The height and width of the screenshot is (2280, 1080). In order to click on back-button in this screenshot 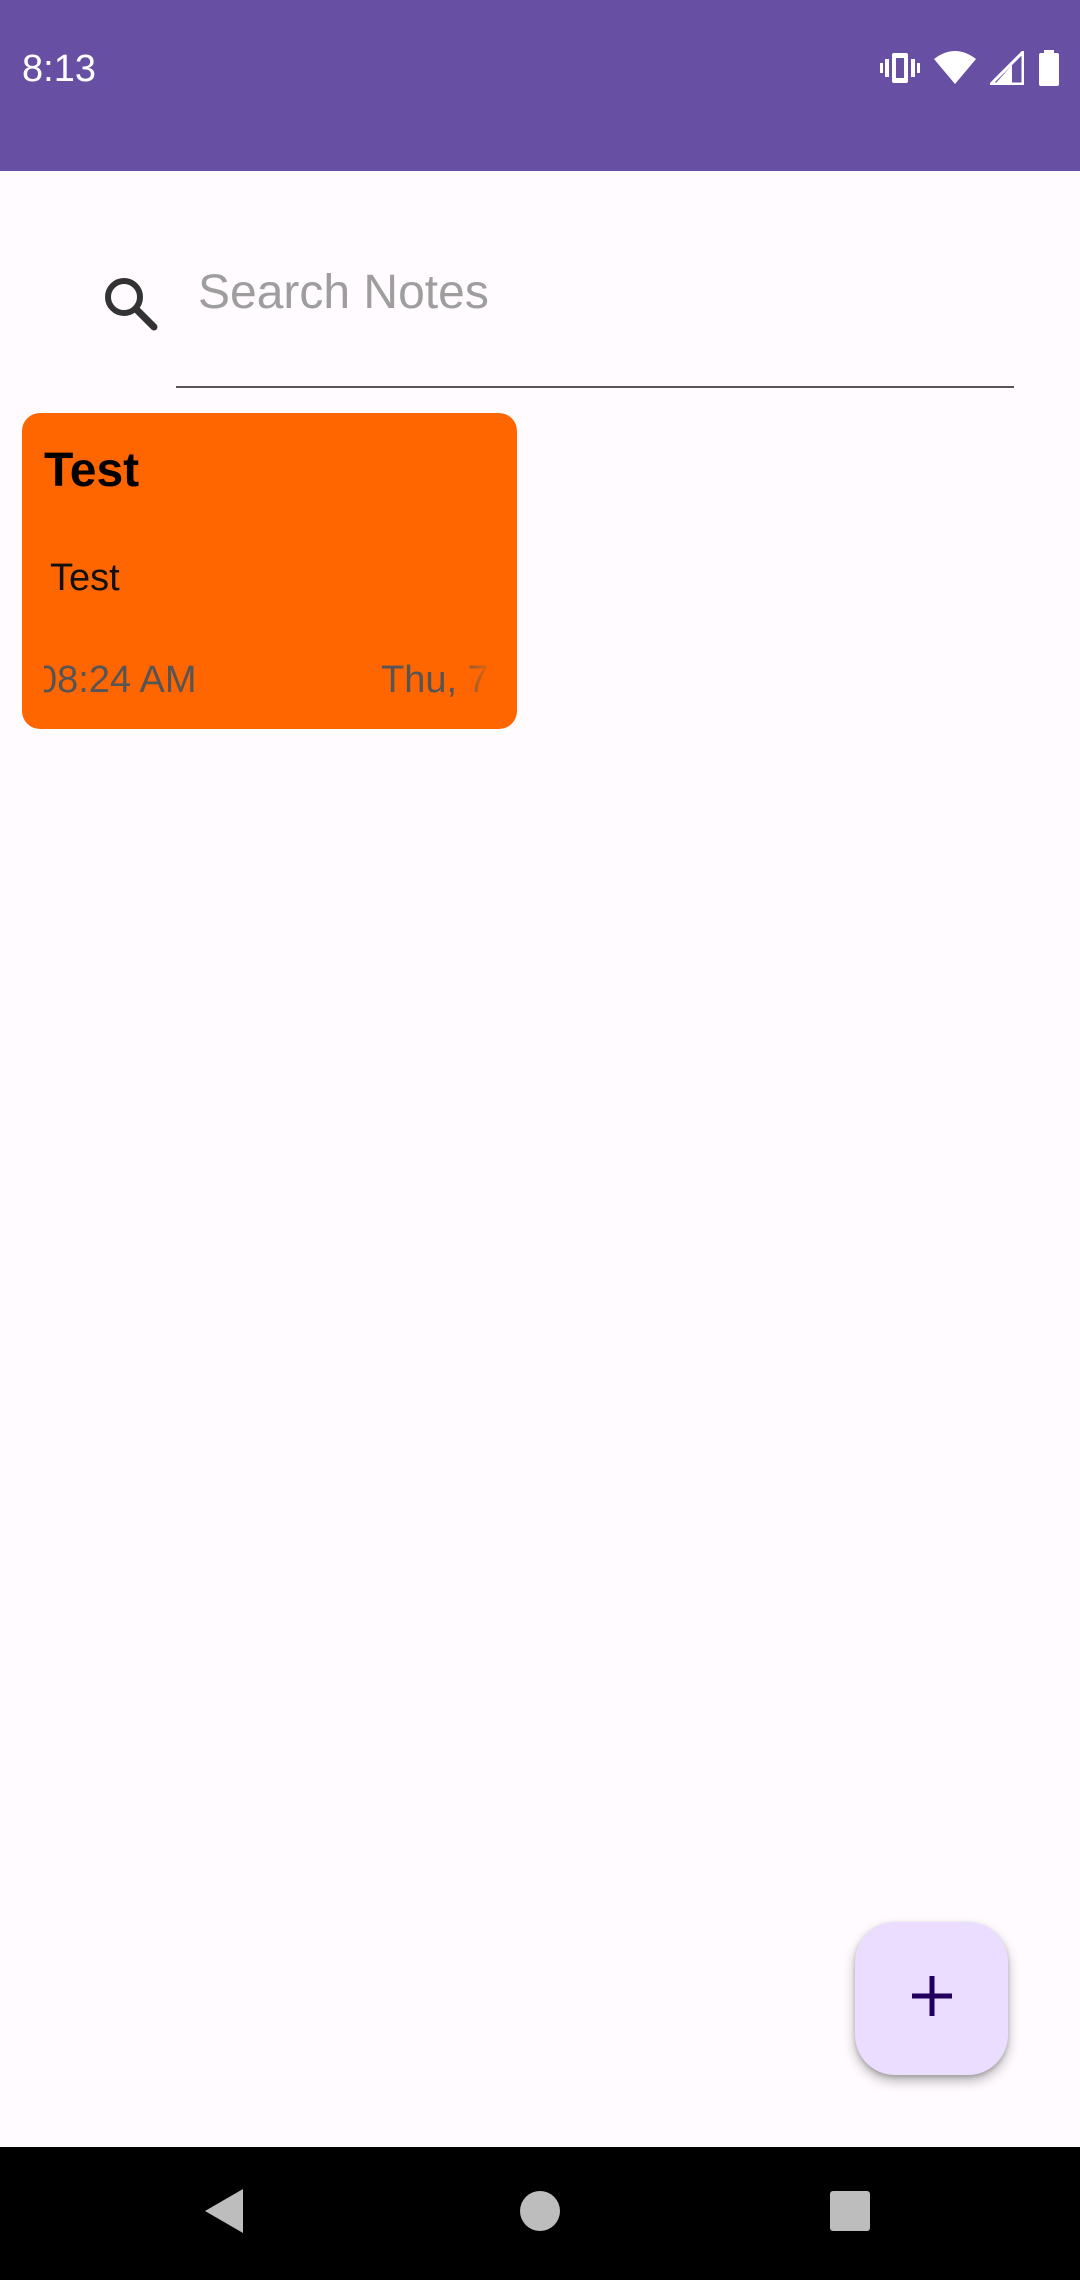, I will do `click(225, 2213)`.